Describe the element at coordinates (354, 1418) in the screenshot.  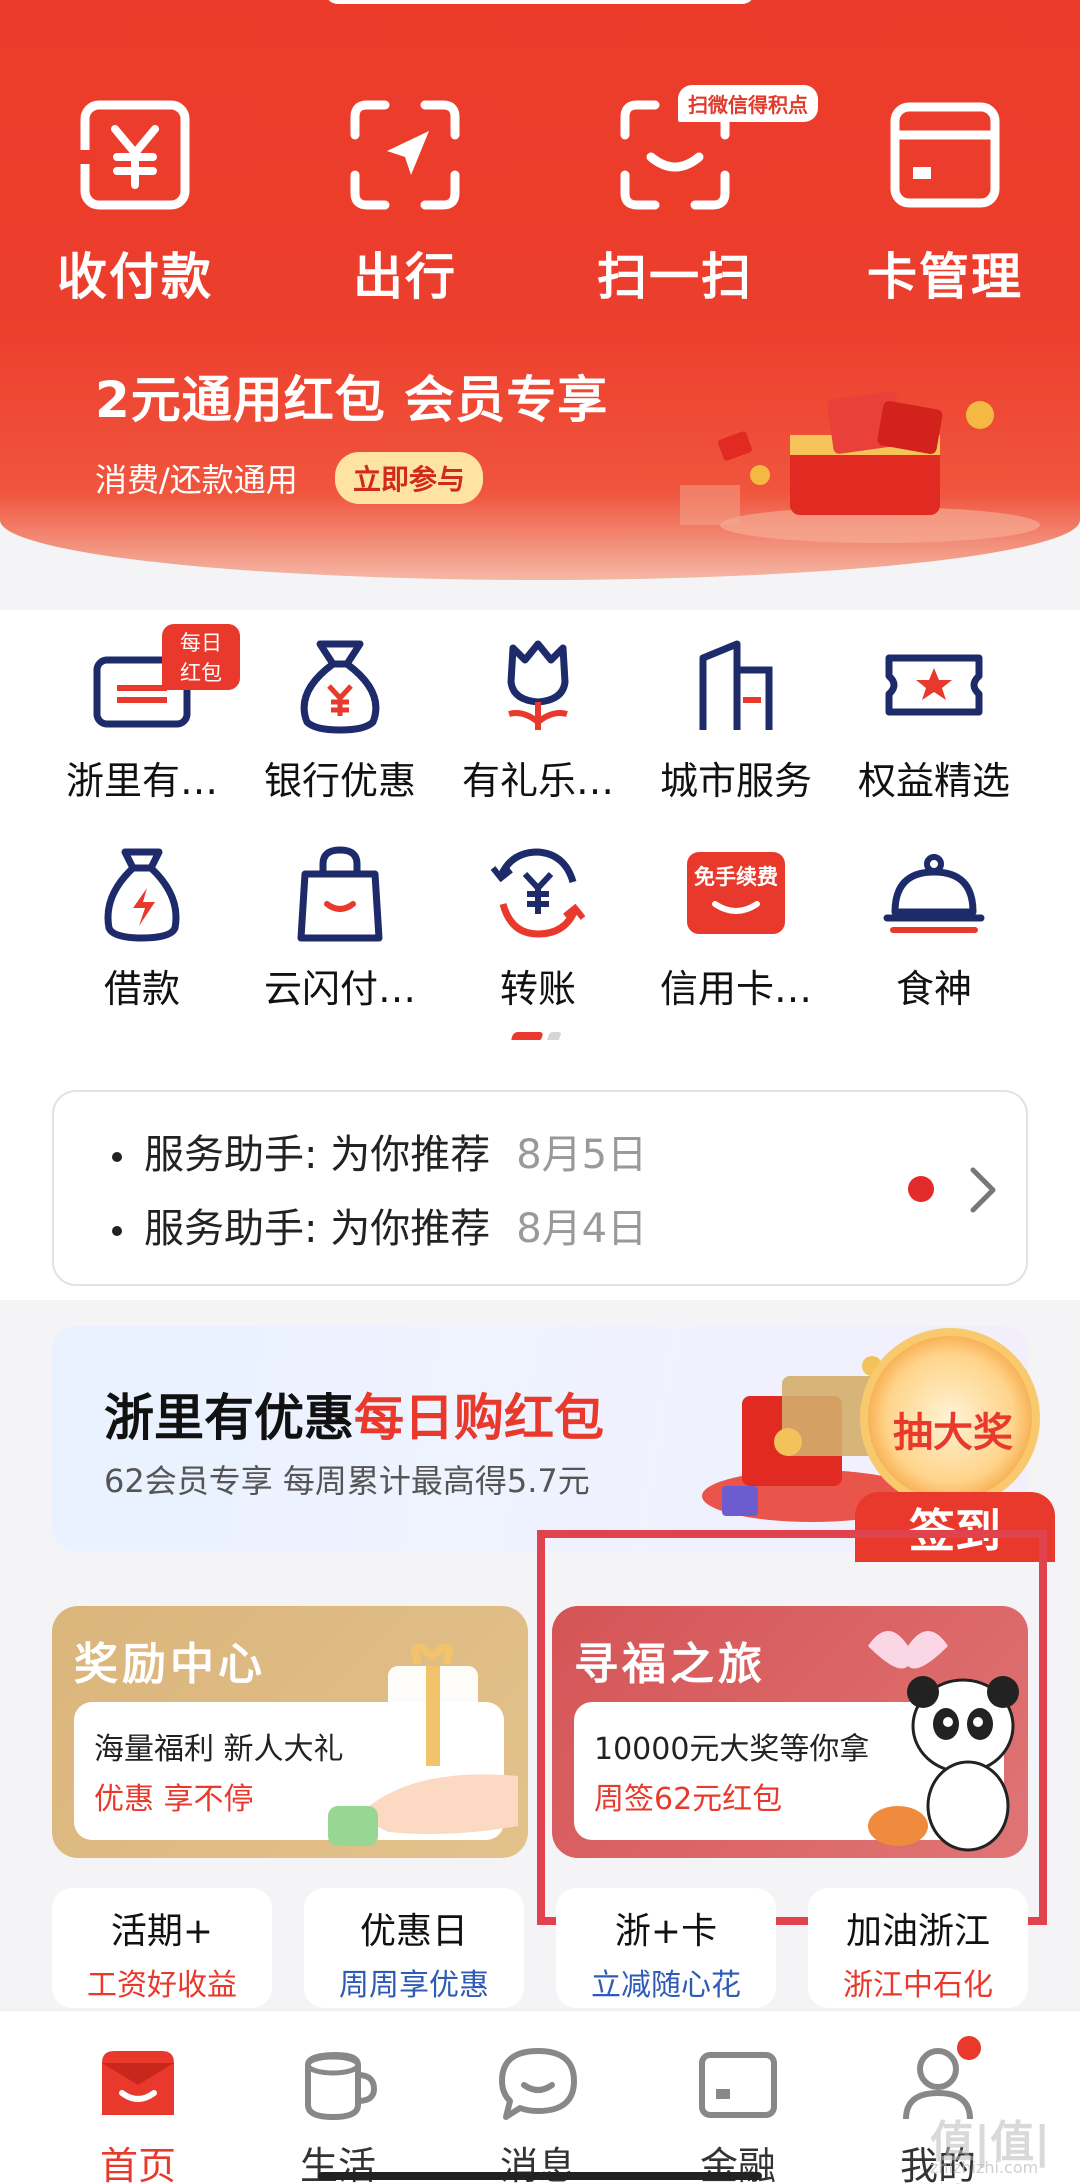
I see `banner-title: 浙里有优惠每日购红包` at that location.